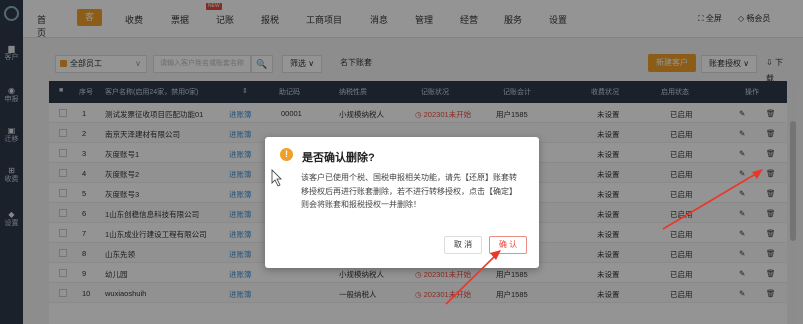  Describe the element at coordinates (508, 245) in the screenshot. I see `confirm-button: 确 认` at that location.